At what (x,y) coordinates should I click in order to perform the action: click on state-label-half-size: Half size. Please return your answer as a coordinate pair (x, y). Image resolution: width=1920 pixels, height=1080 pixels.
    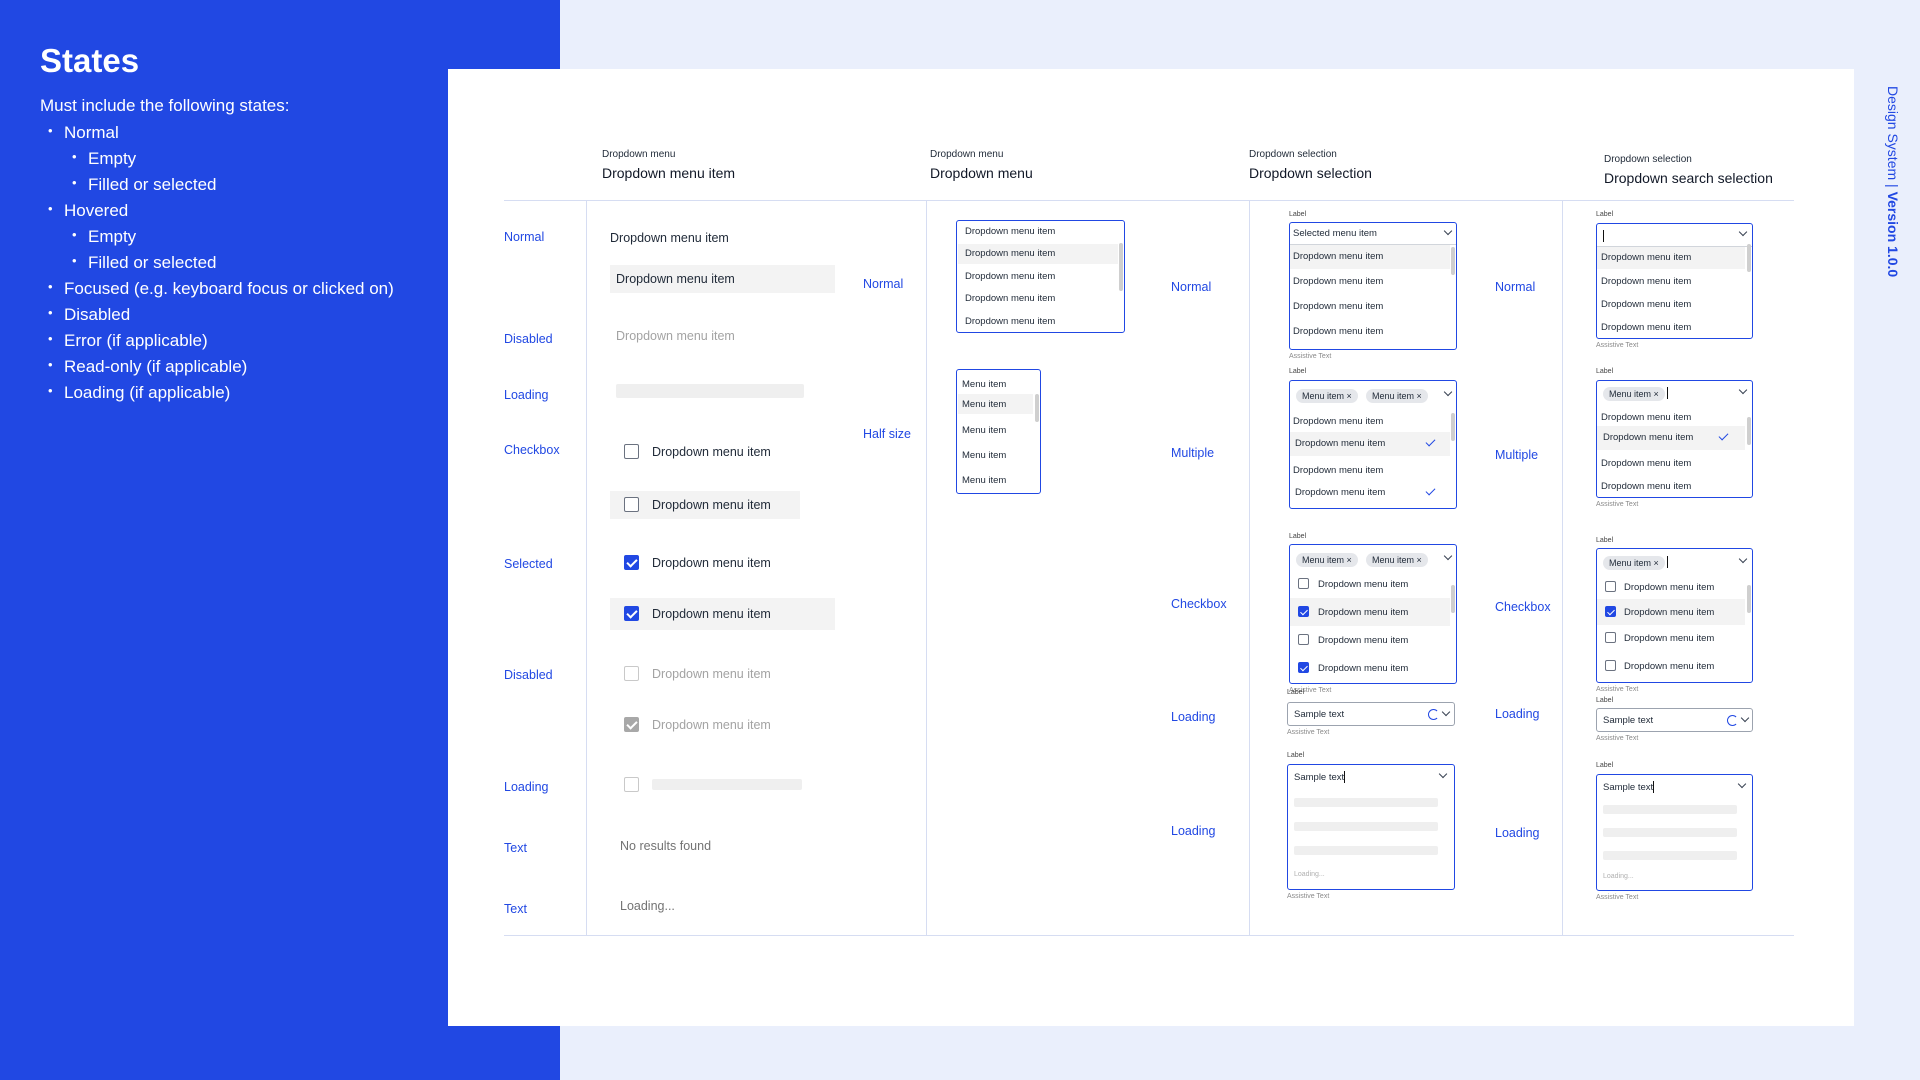
    Looking at the image, I should click on (887, 434).